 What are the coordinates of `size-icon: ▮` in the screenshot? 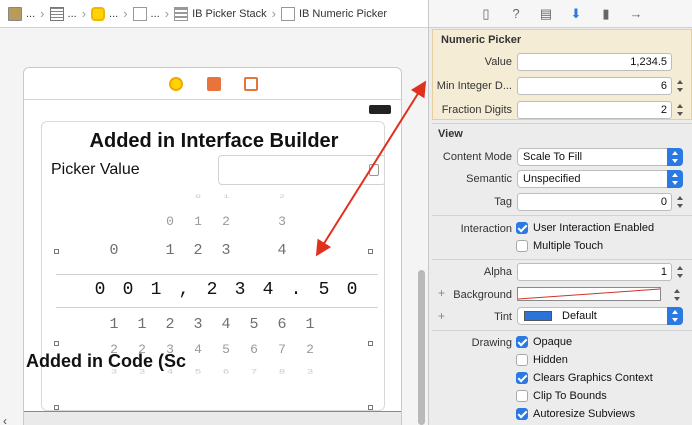 It's located at (606, 13).